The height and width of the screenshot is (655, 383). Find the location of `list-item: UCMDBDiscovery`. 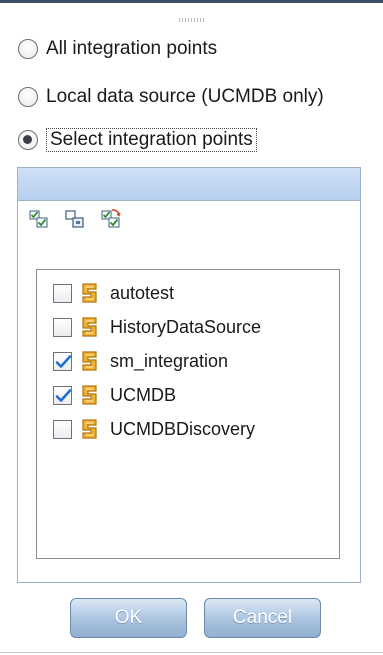

list-item: UCMDBDiscovery is located at coordinates (154, 429).